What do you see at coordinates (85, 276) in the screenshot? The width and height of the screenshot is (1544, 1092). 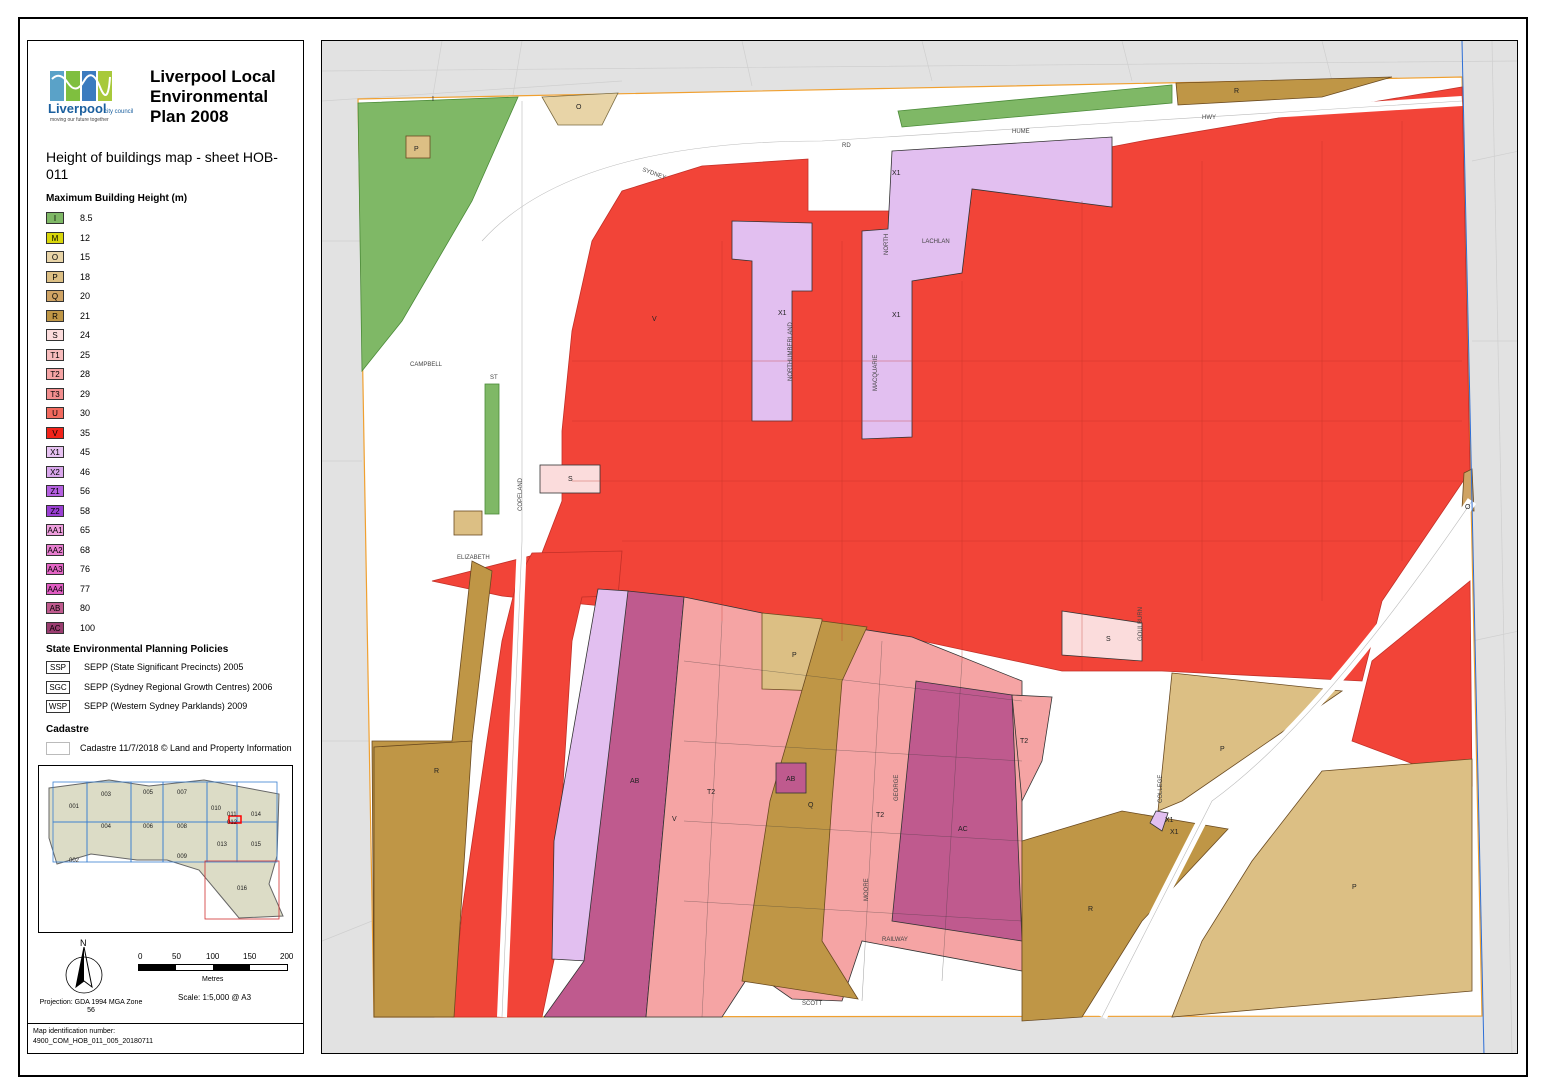 I see `legend-value: 18` at bounding box center [85, 276].